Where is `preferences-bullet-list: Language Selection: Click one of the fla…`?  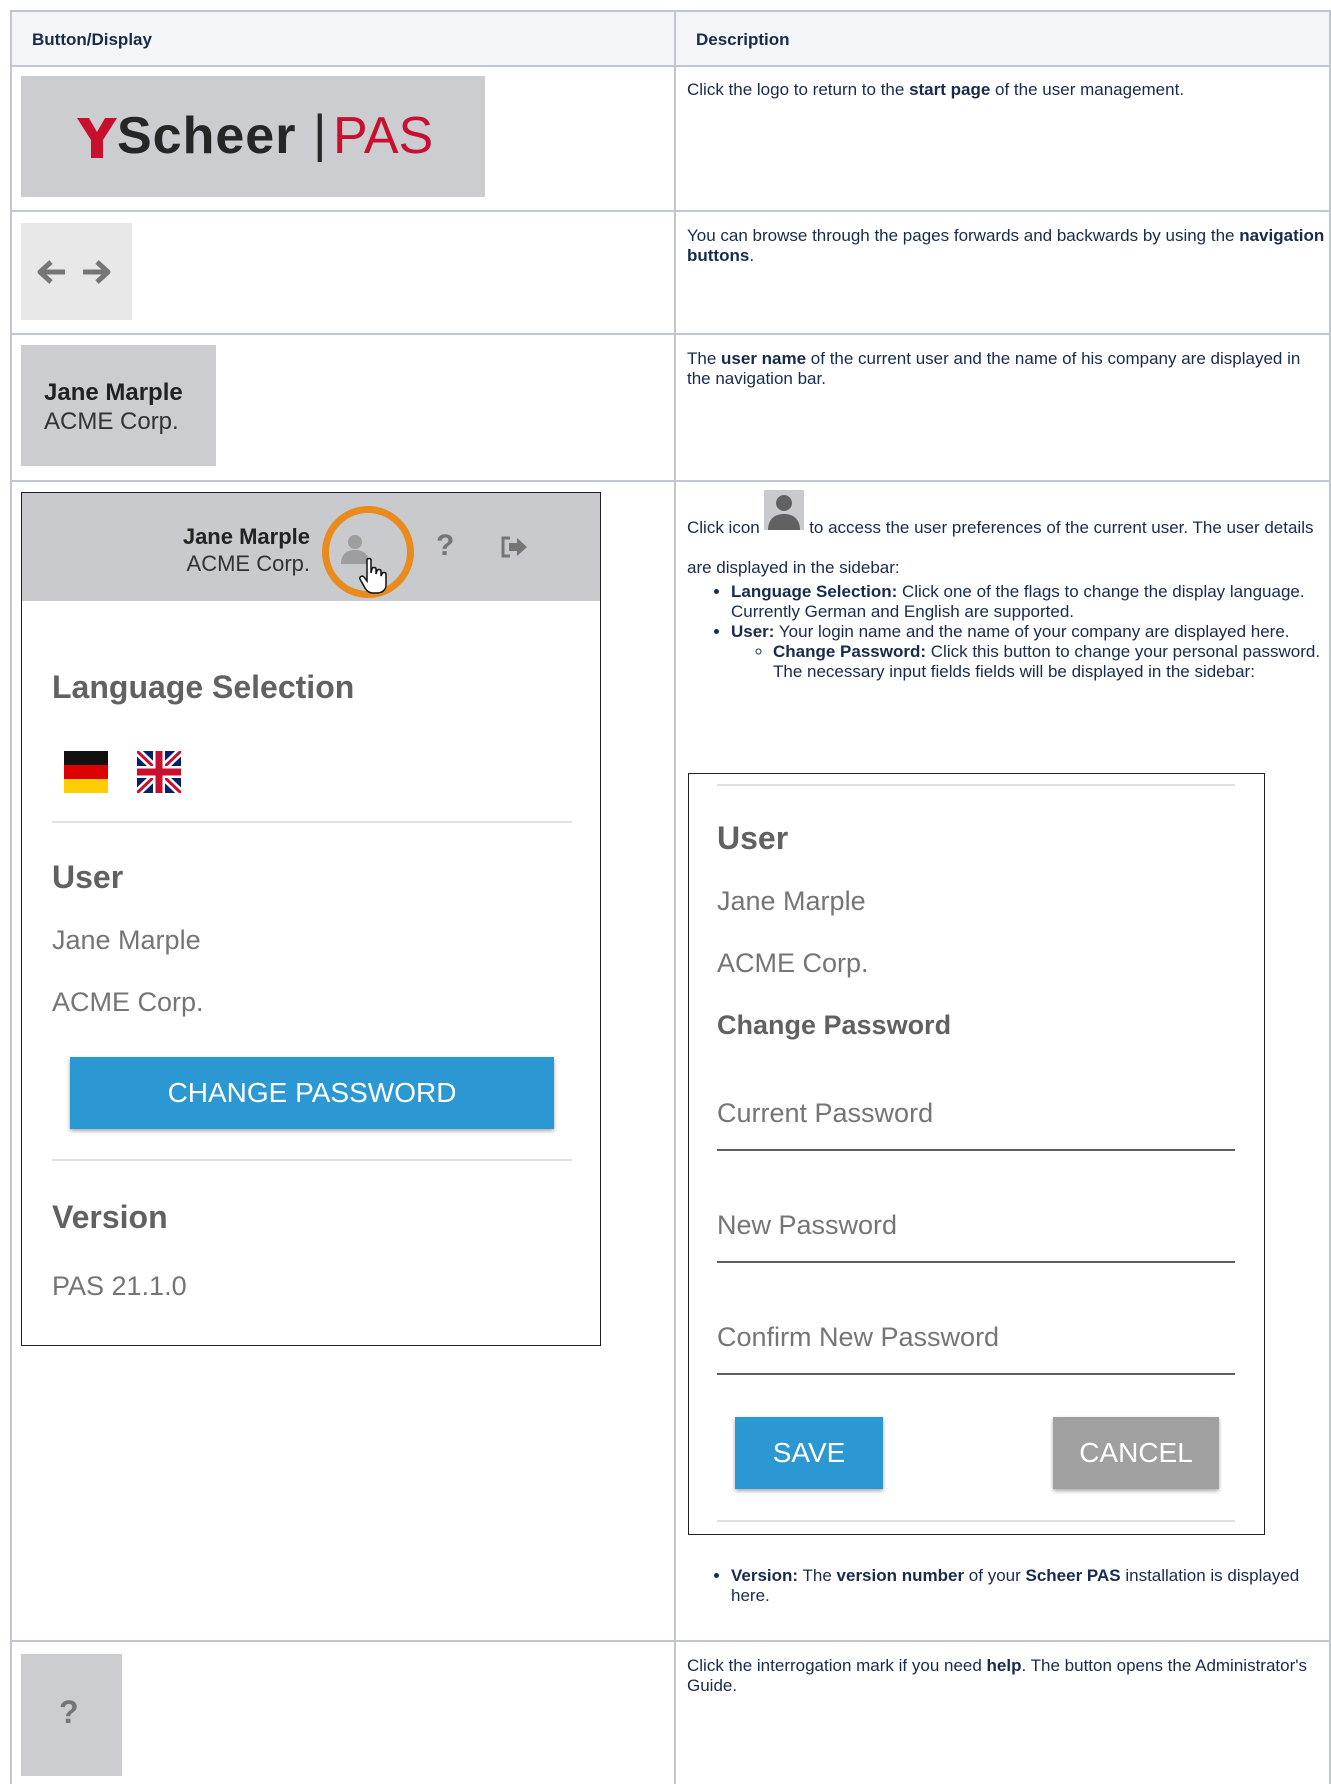 preferences-bullet-list: Language Selection: Click one of the fla… is located at coordinates (1007, 632).